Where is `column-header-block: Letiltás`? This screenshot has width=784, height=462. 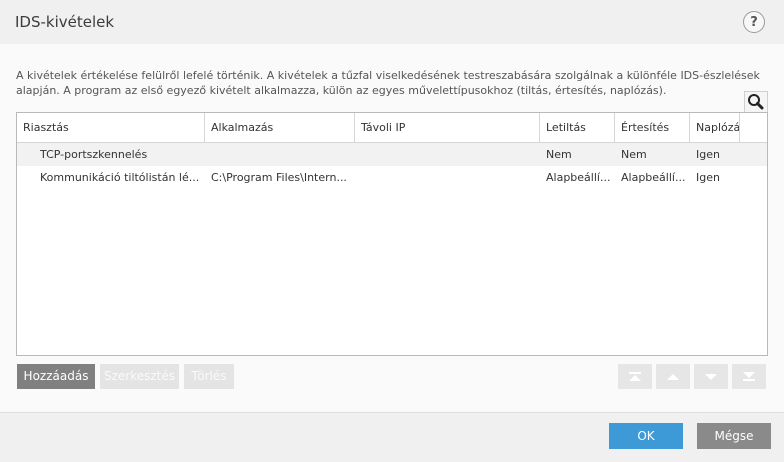 column-header-block: Letiltás is located at coordinates (577, 127).